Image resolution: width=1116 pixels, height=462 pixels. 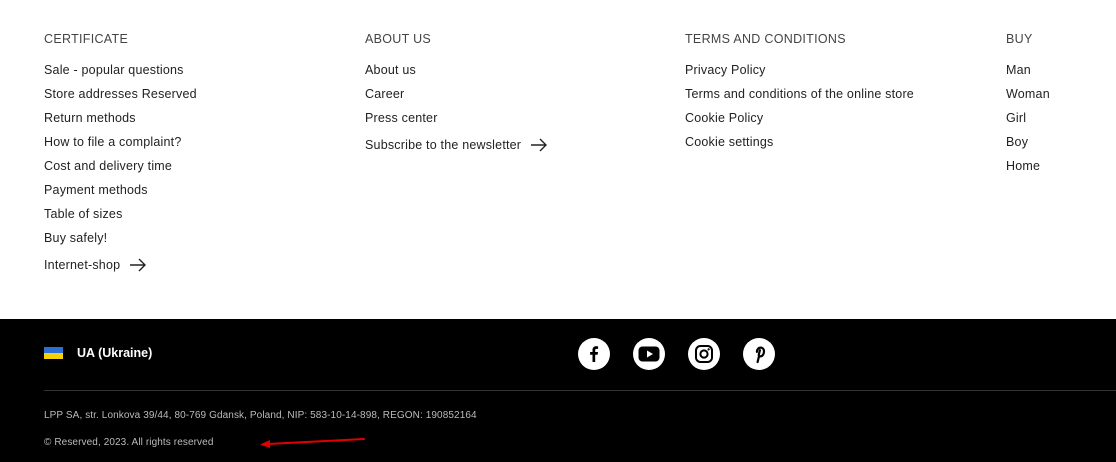 I want to click on youtube-link, so click(x=649, y=354).